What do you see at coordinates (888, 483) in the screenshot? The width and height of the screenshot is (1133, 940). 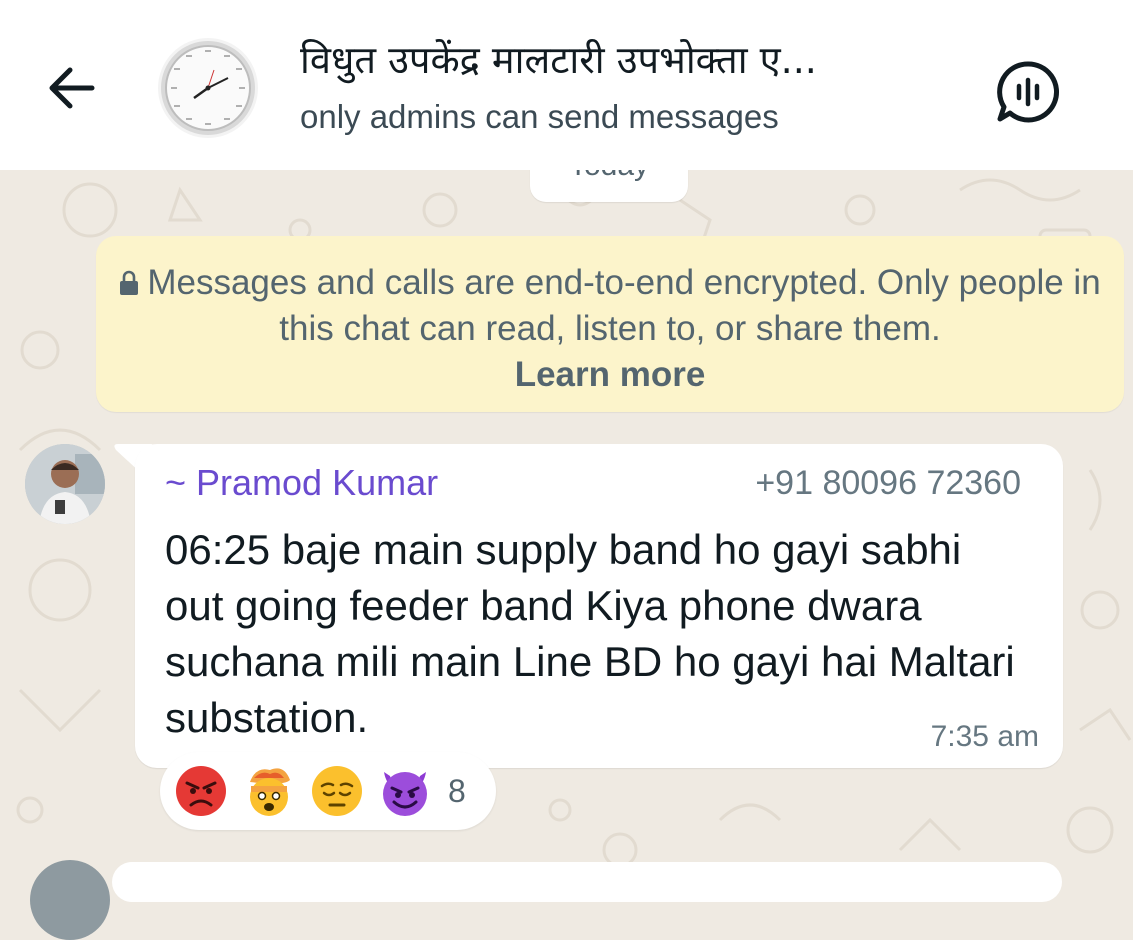 I see `sender-phone: +91 80096 72360` at bounding box center [888, 483].